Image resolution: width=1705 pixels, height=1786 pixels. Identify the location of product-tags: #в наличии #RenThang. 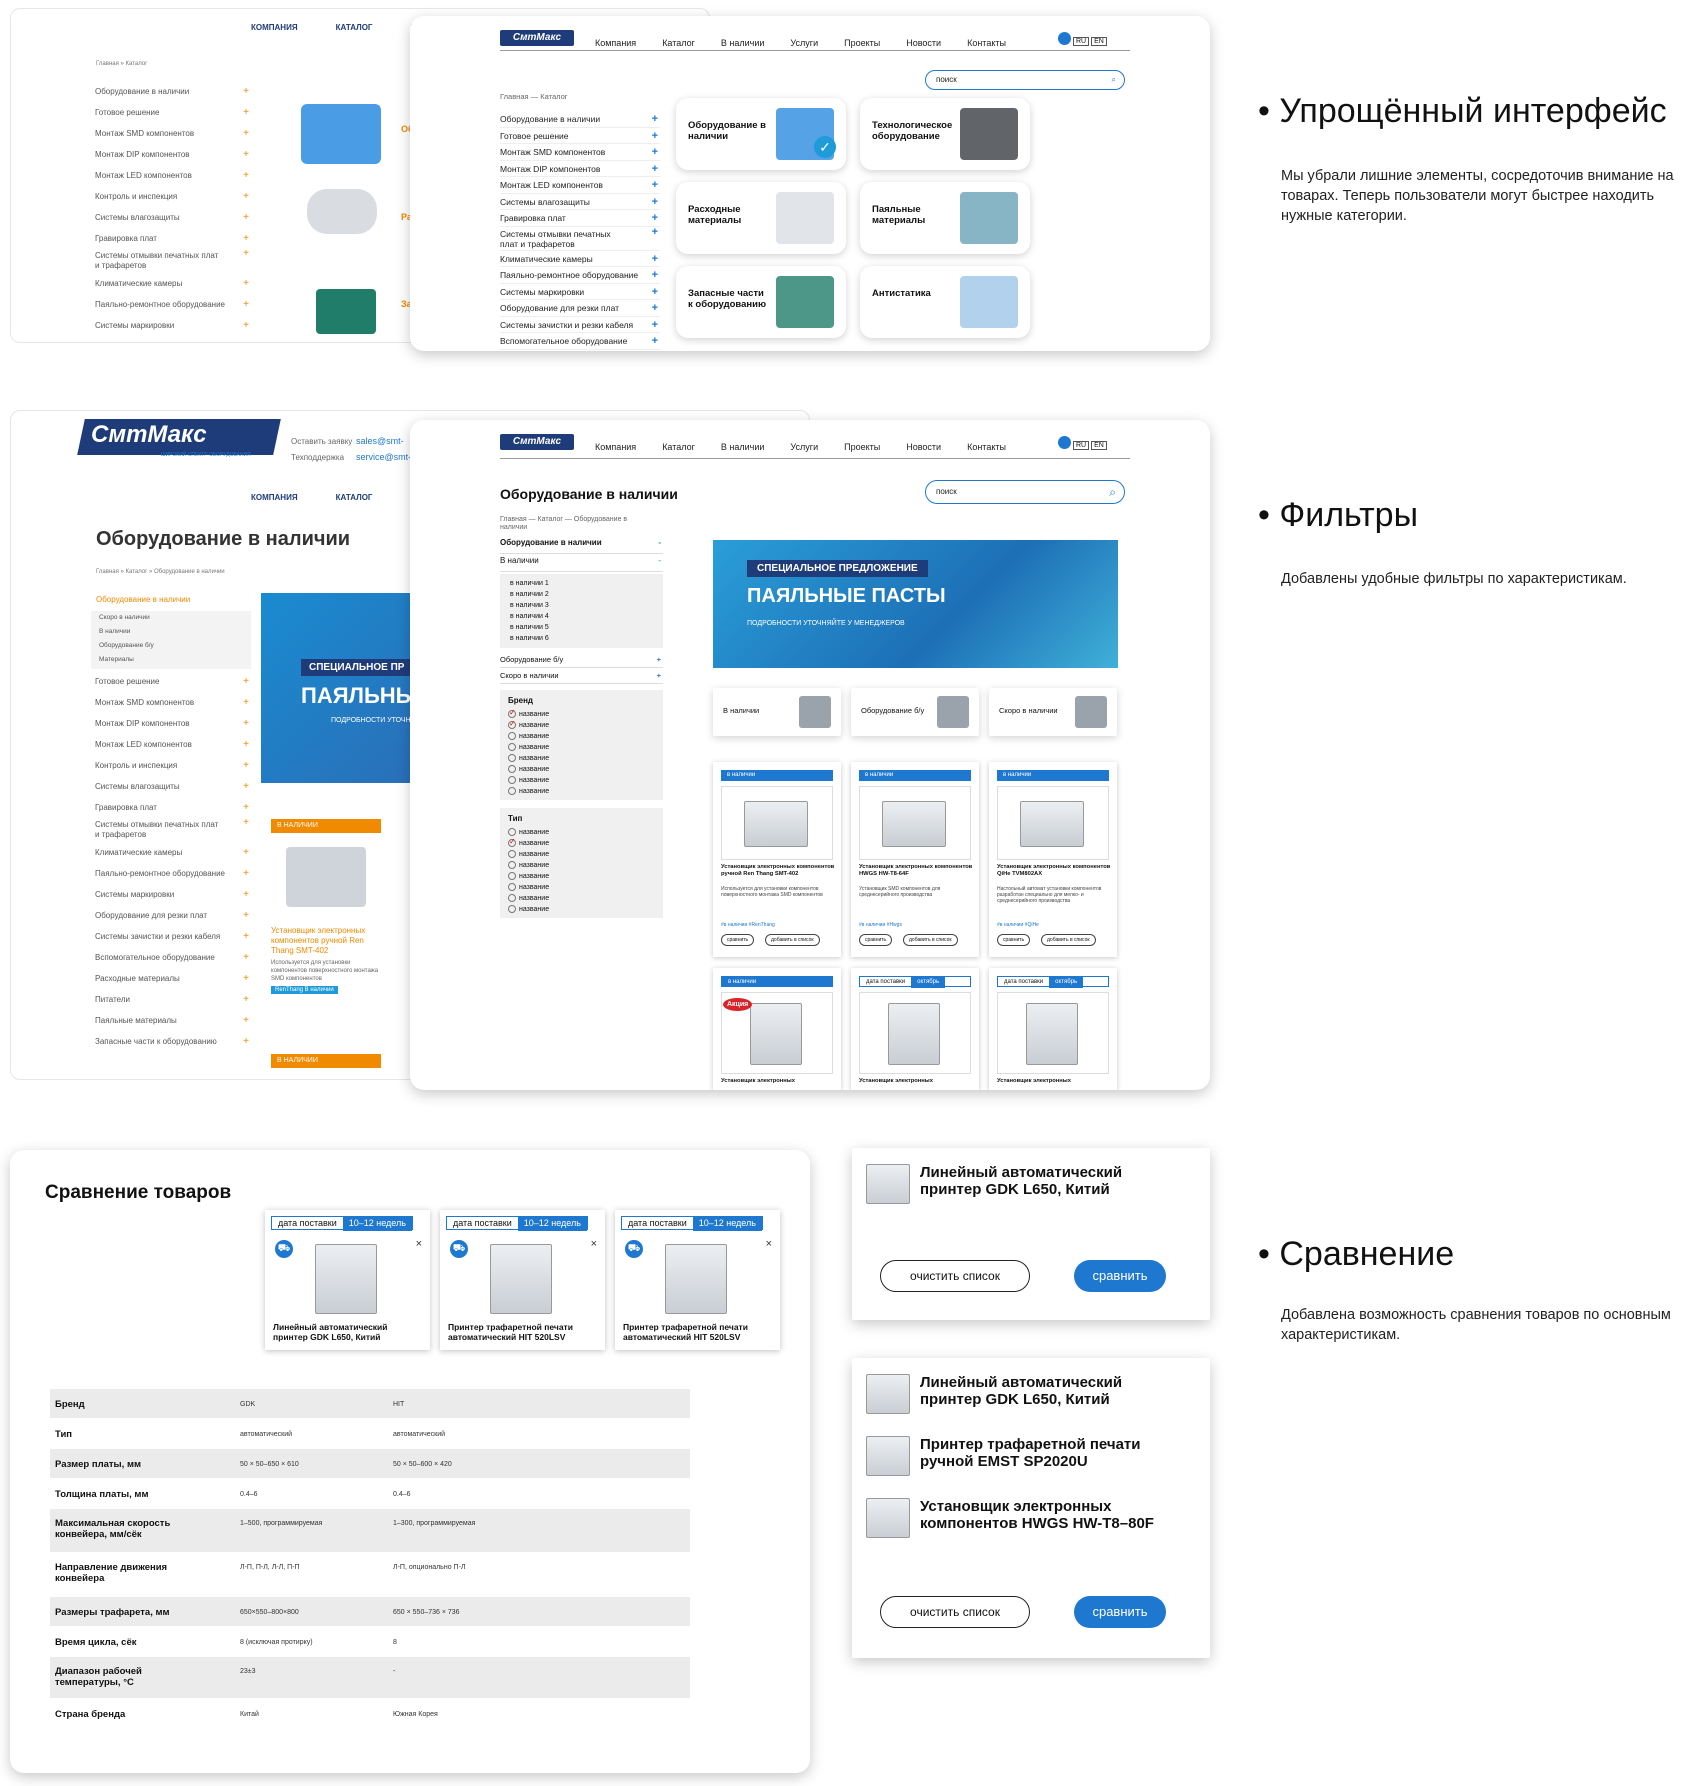
(748, 925).